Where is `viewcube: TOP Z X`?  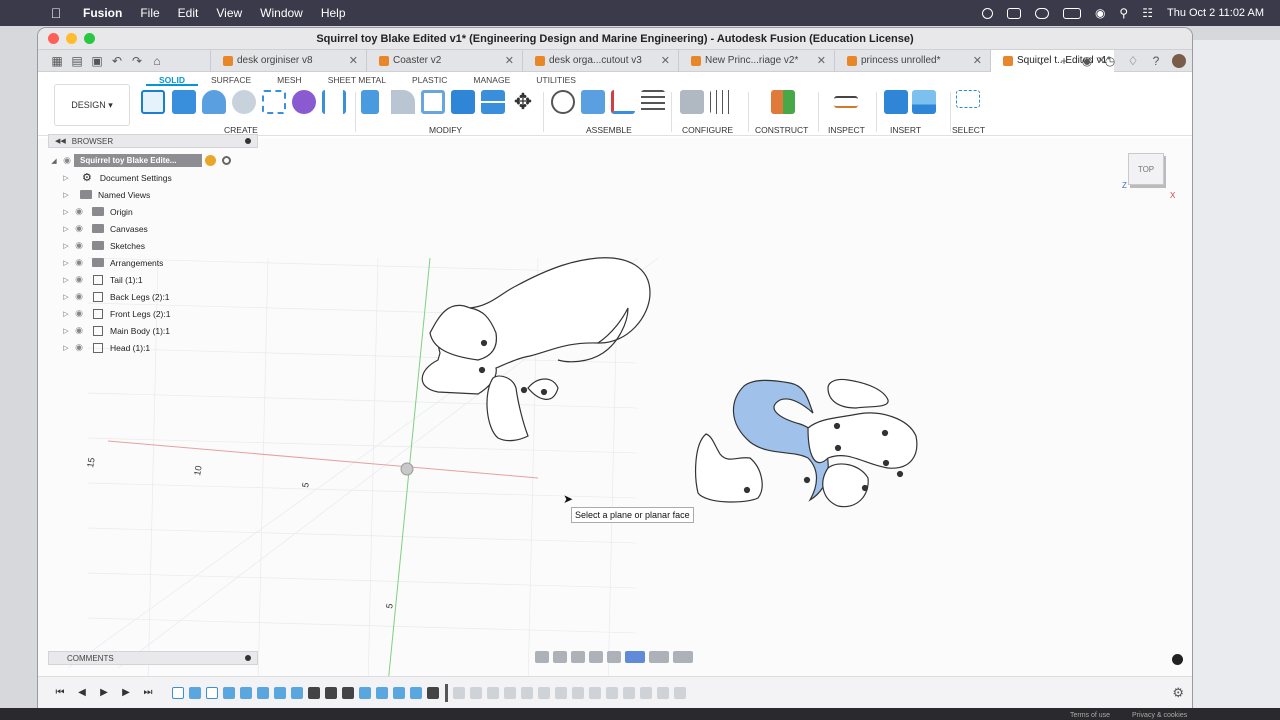 viewcube: TOP Z X is located at coordinates (1148, 176).